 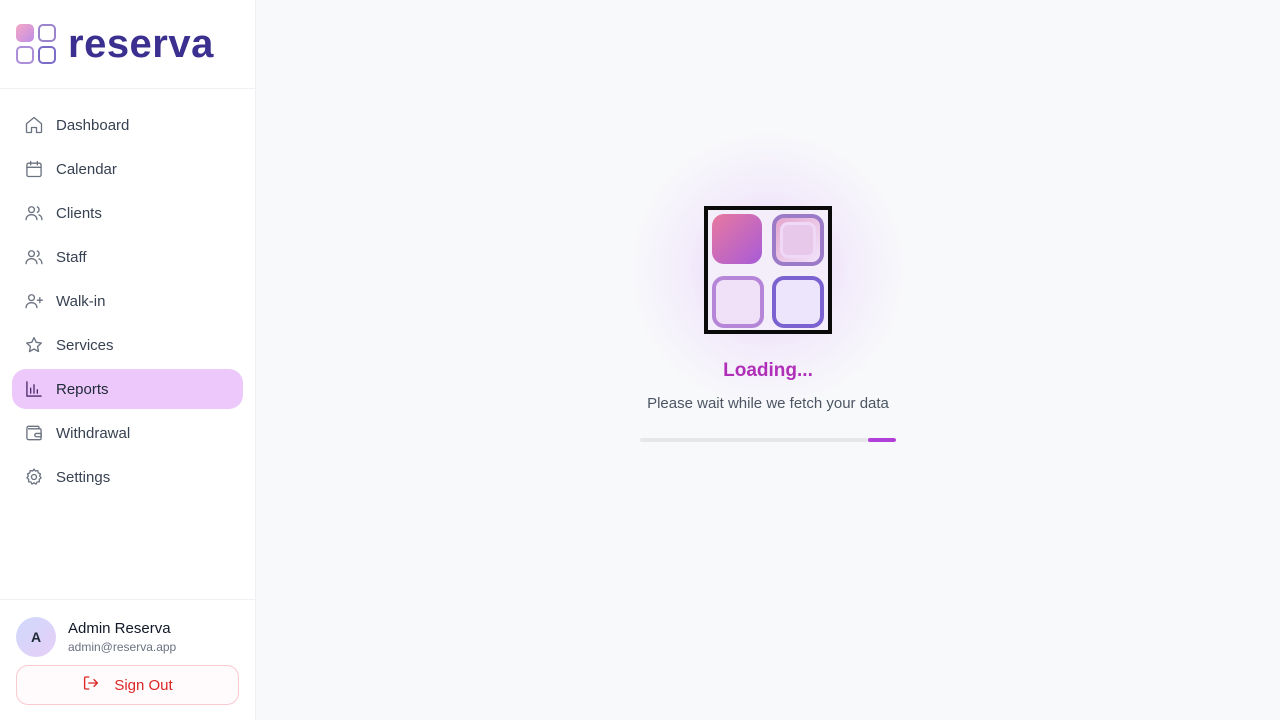 What do you see at coordinates (122, 647) in the screenshot?
I see `user-email: admin@reserva.app` at bounding box center [122, 647].